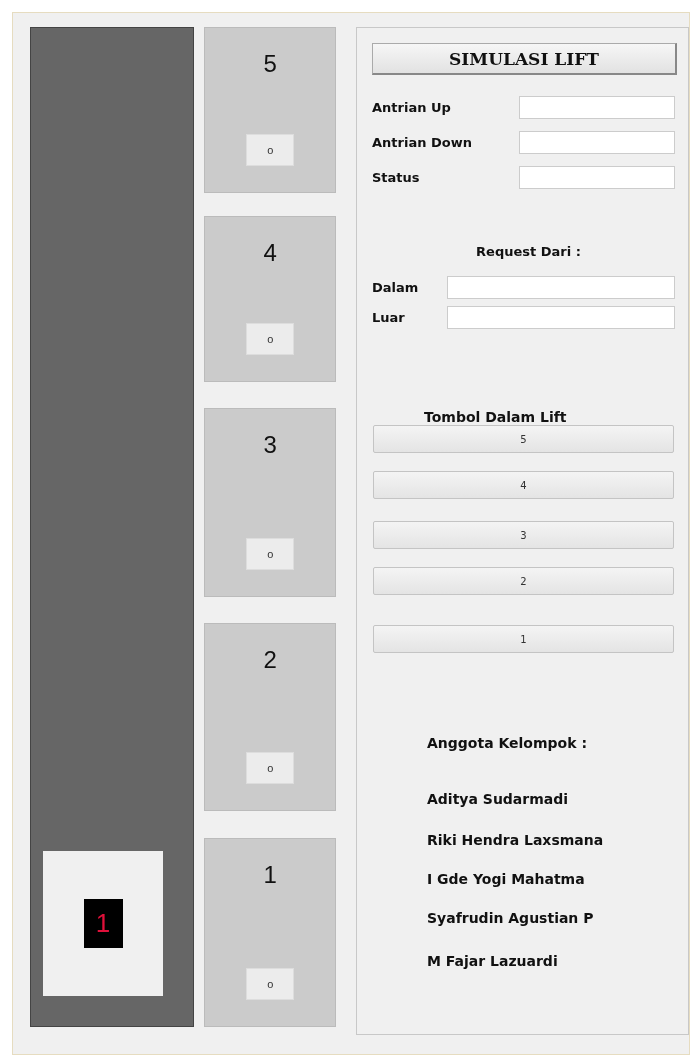 The image size is (696, 1064). Describe the element at coordinates (103, 923) in the screenshot. I see `floor-display: 1` at that location.